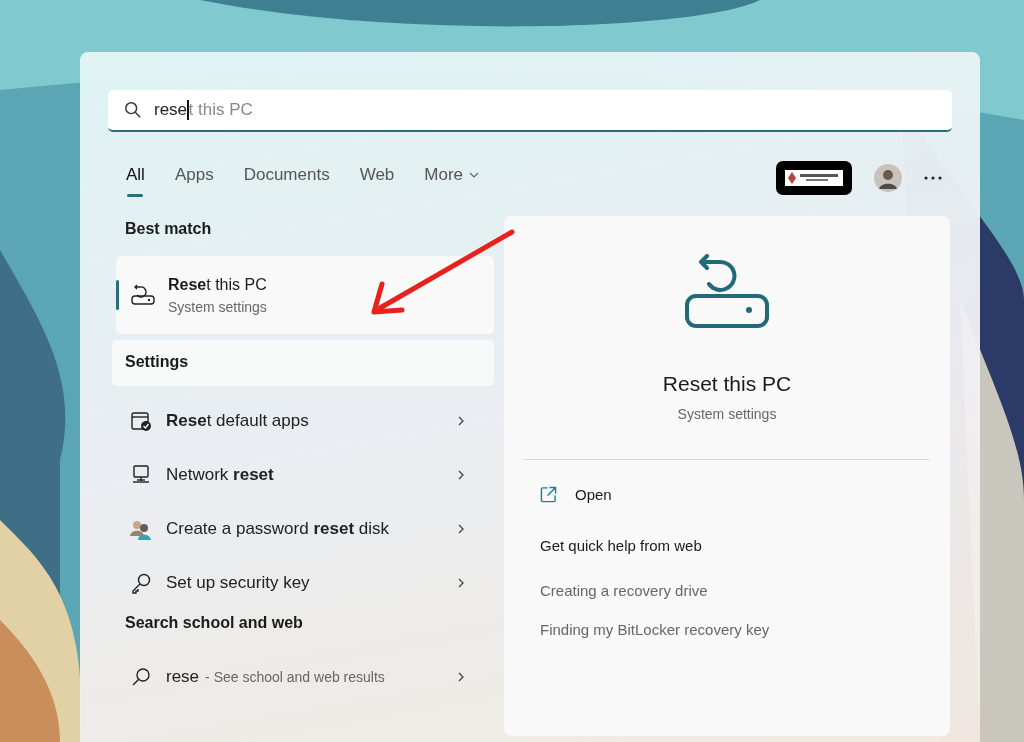 Image resolution: width=1024 pixels, height=742 pixels. I want to click on open-action: Open, so click(576, 494).